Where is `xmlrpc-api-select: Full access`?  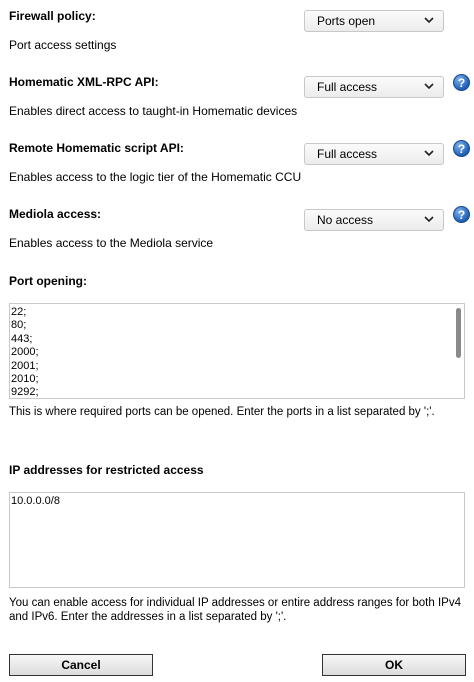 xmlrpc-api-select: Full access is located at coordinates (374, 87).